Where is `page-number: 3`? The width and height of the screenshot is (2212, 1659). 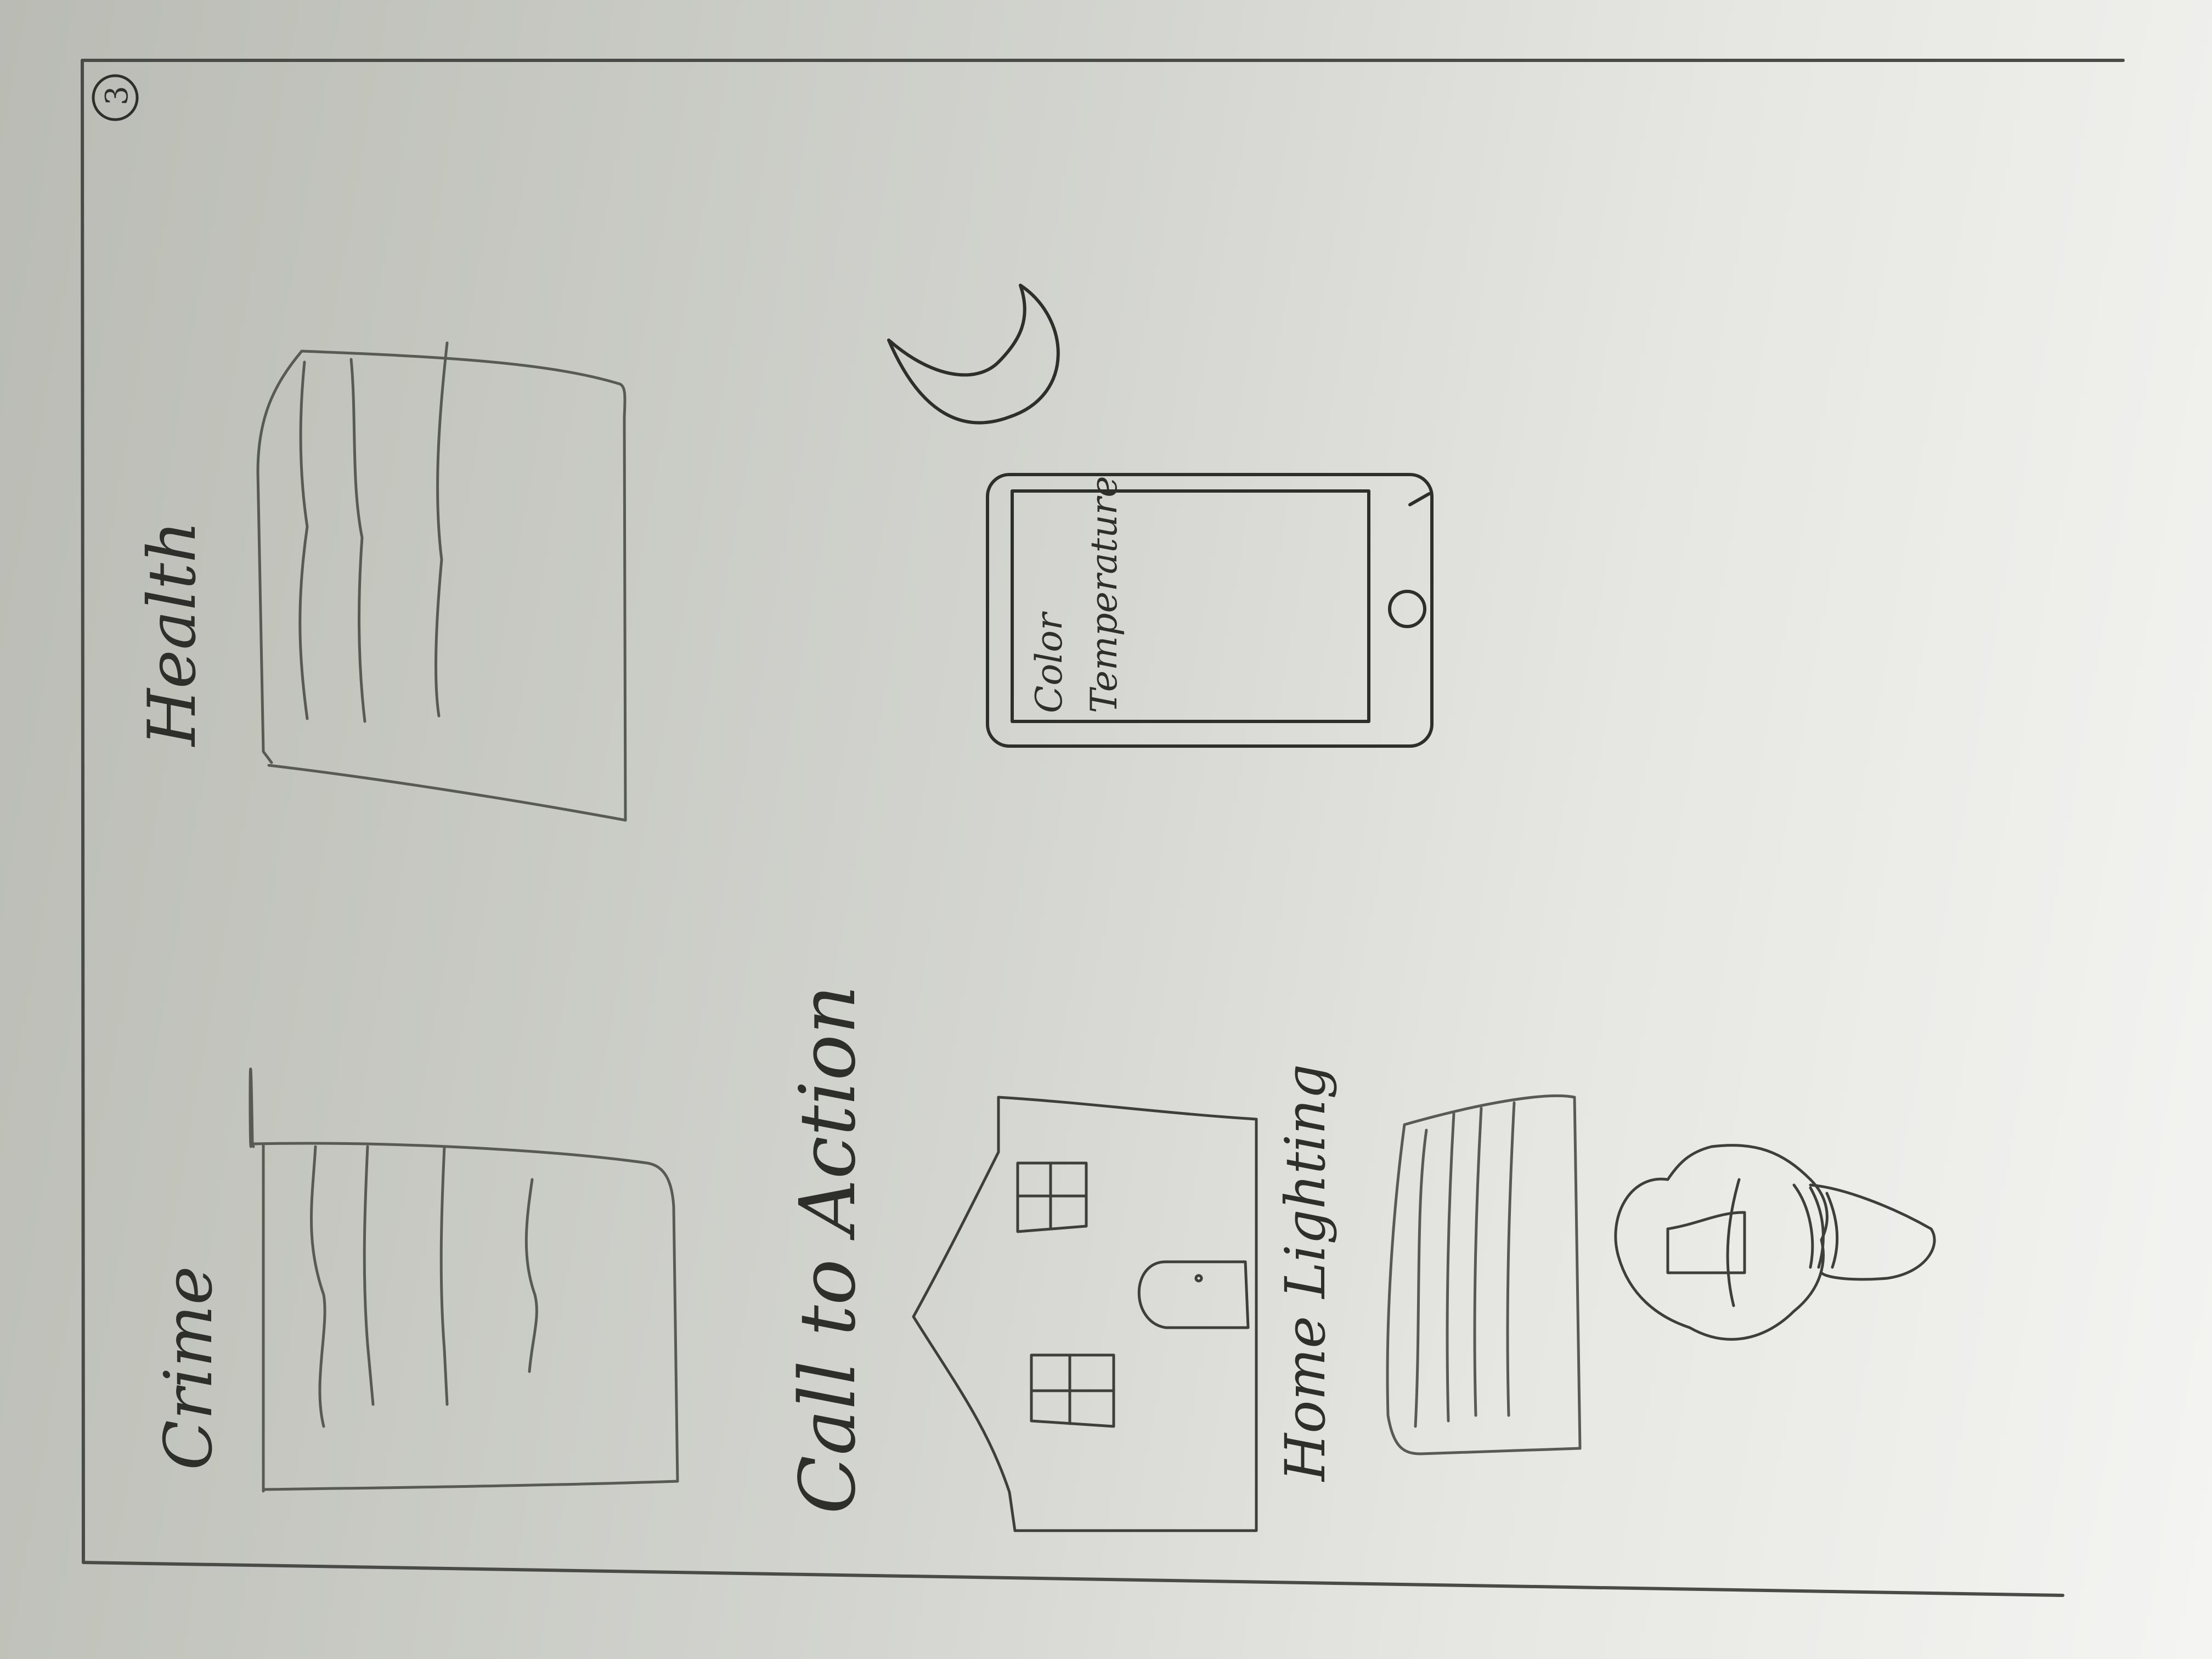
page-number: 3 is located at coordinates (117, 96).